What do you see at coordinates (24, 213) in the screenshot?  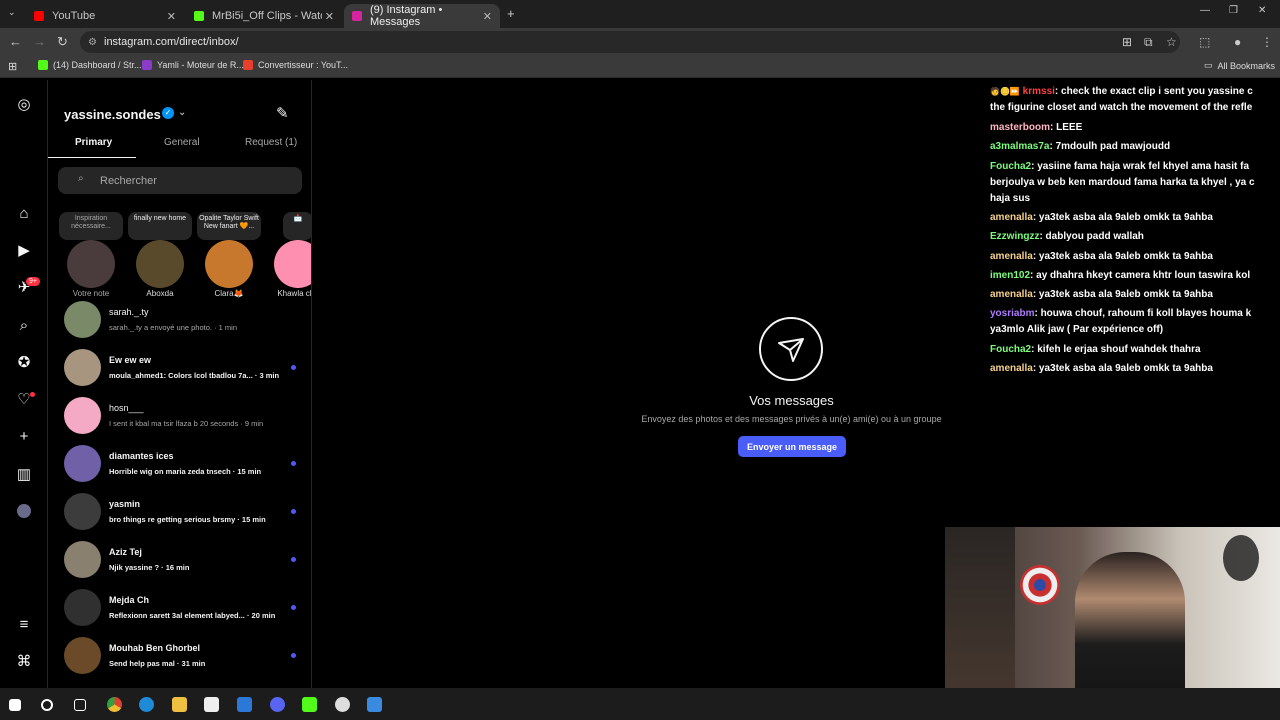 I see `home-icon: ⌂` at bounding box center [24, 213].